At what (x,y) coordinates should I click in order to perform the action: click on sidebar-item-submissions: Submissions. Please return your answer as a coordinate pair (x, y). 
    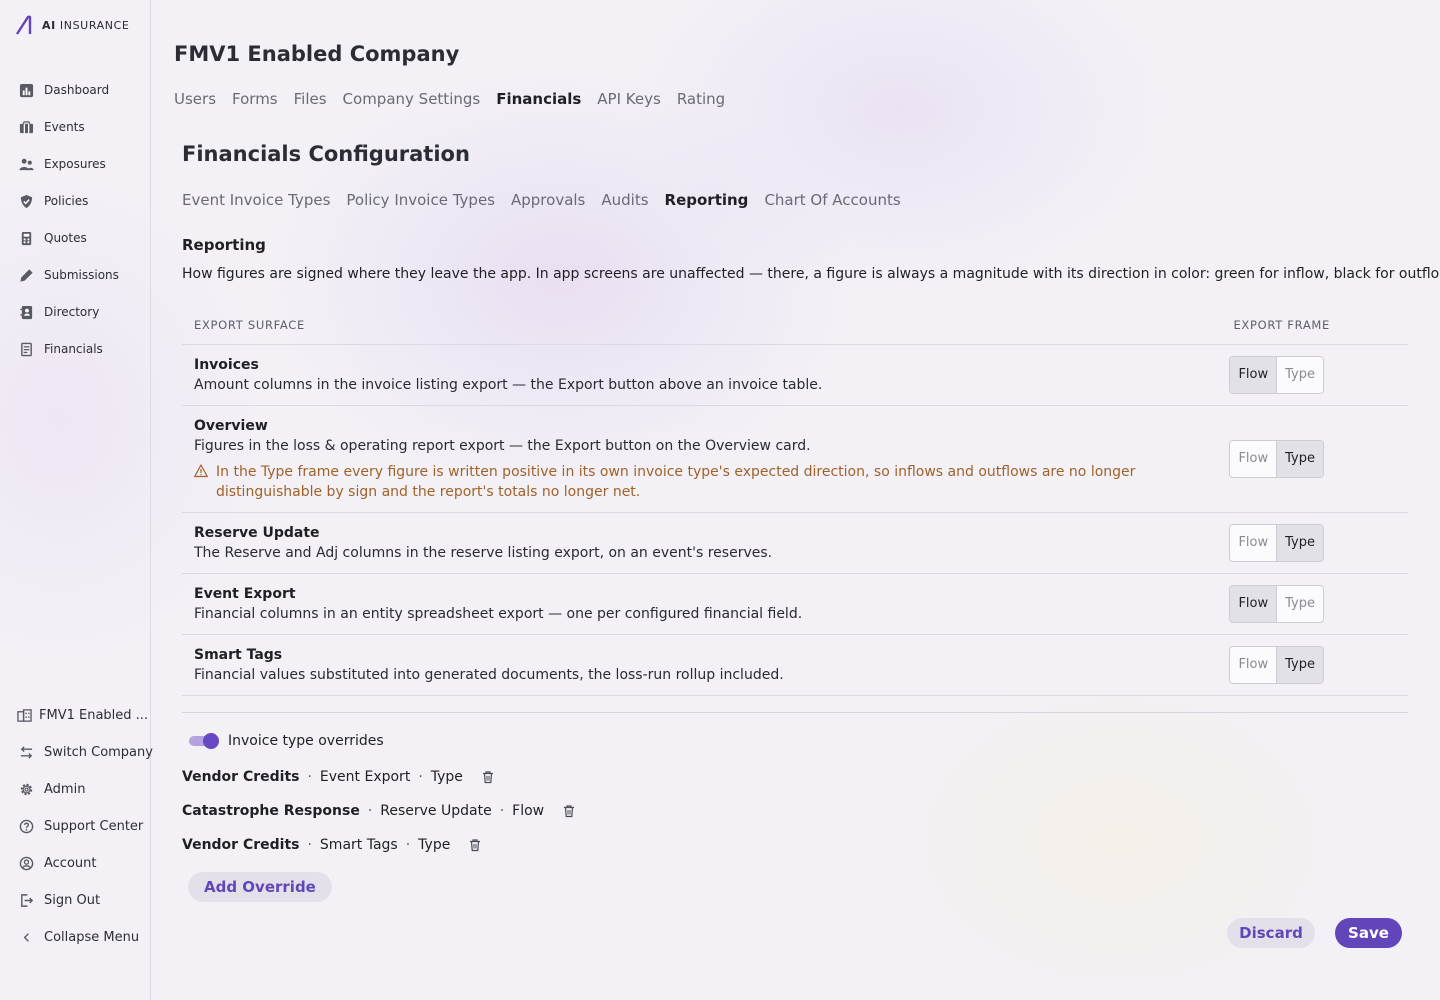
    Looking at the image, I should click on (68, 275).